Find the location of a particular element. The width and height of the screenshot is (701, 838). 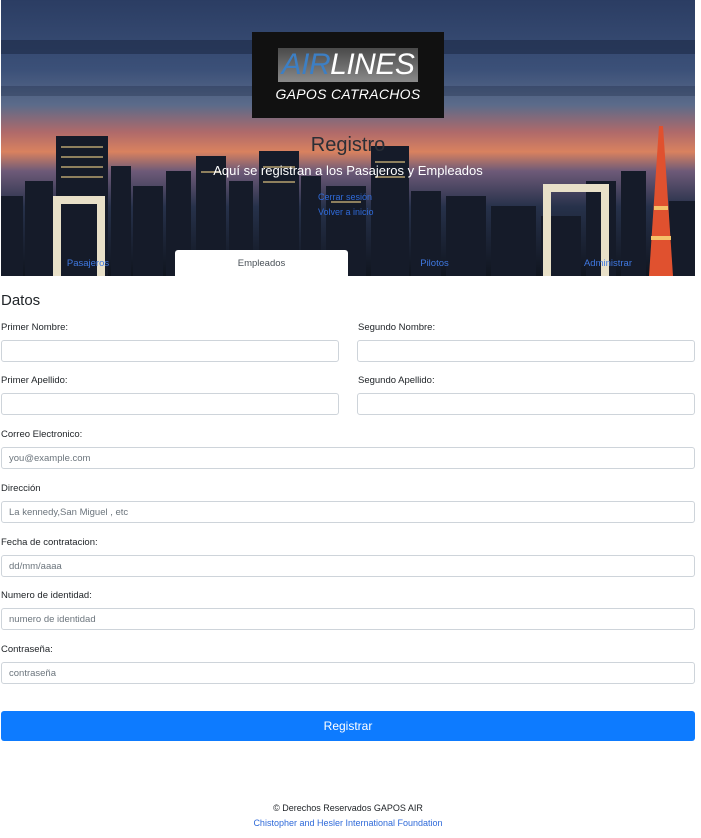

password-label: Contraseña: is located at coordinates (27, 649).